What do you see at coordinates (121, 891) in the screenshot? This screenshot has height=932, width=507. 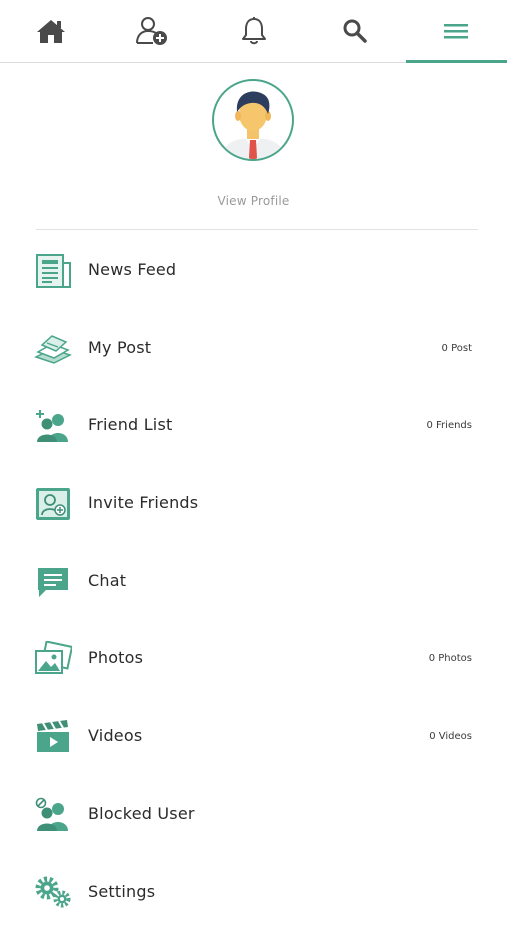 I see `menu-item-label: Settings` at bounding box center [121, 891].